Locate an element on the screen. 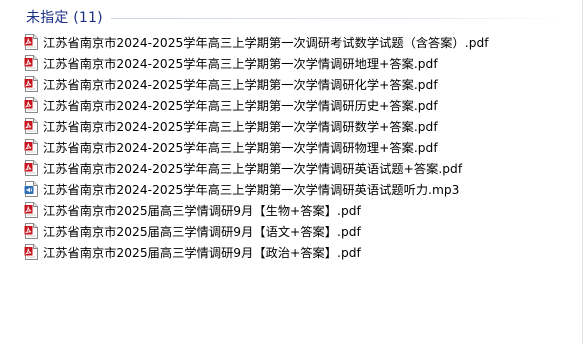  group-divider is located at coordinates (338, 18).